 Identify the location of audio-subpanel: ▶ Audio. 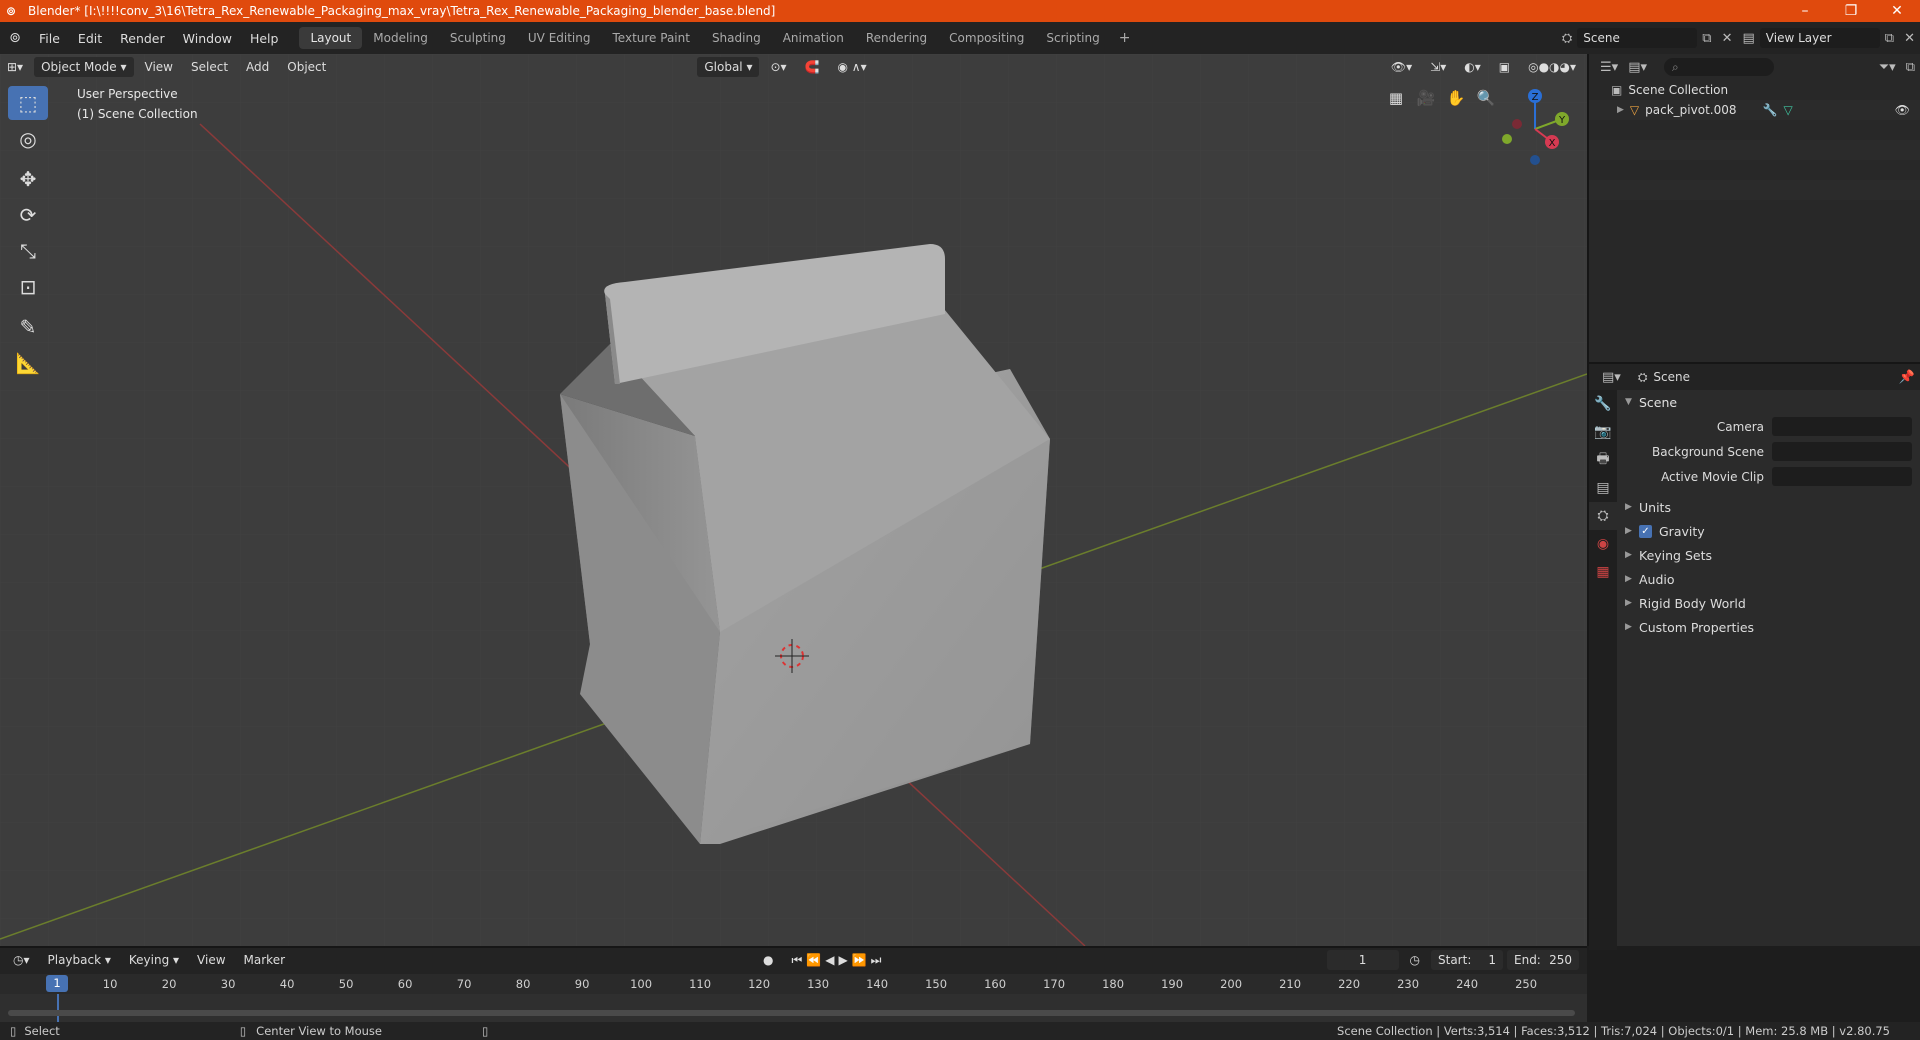
(1768, 579).